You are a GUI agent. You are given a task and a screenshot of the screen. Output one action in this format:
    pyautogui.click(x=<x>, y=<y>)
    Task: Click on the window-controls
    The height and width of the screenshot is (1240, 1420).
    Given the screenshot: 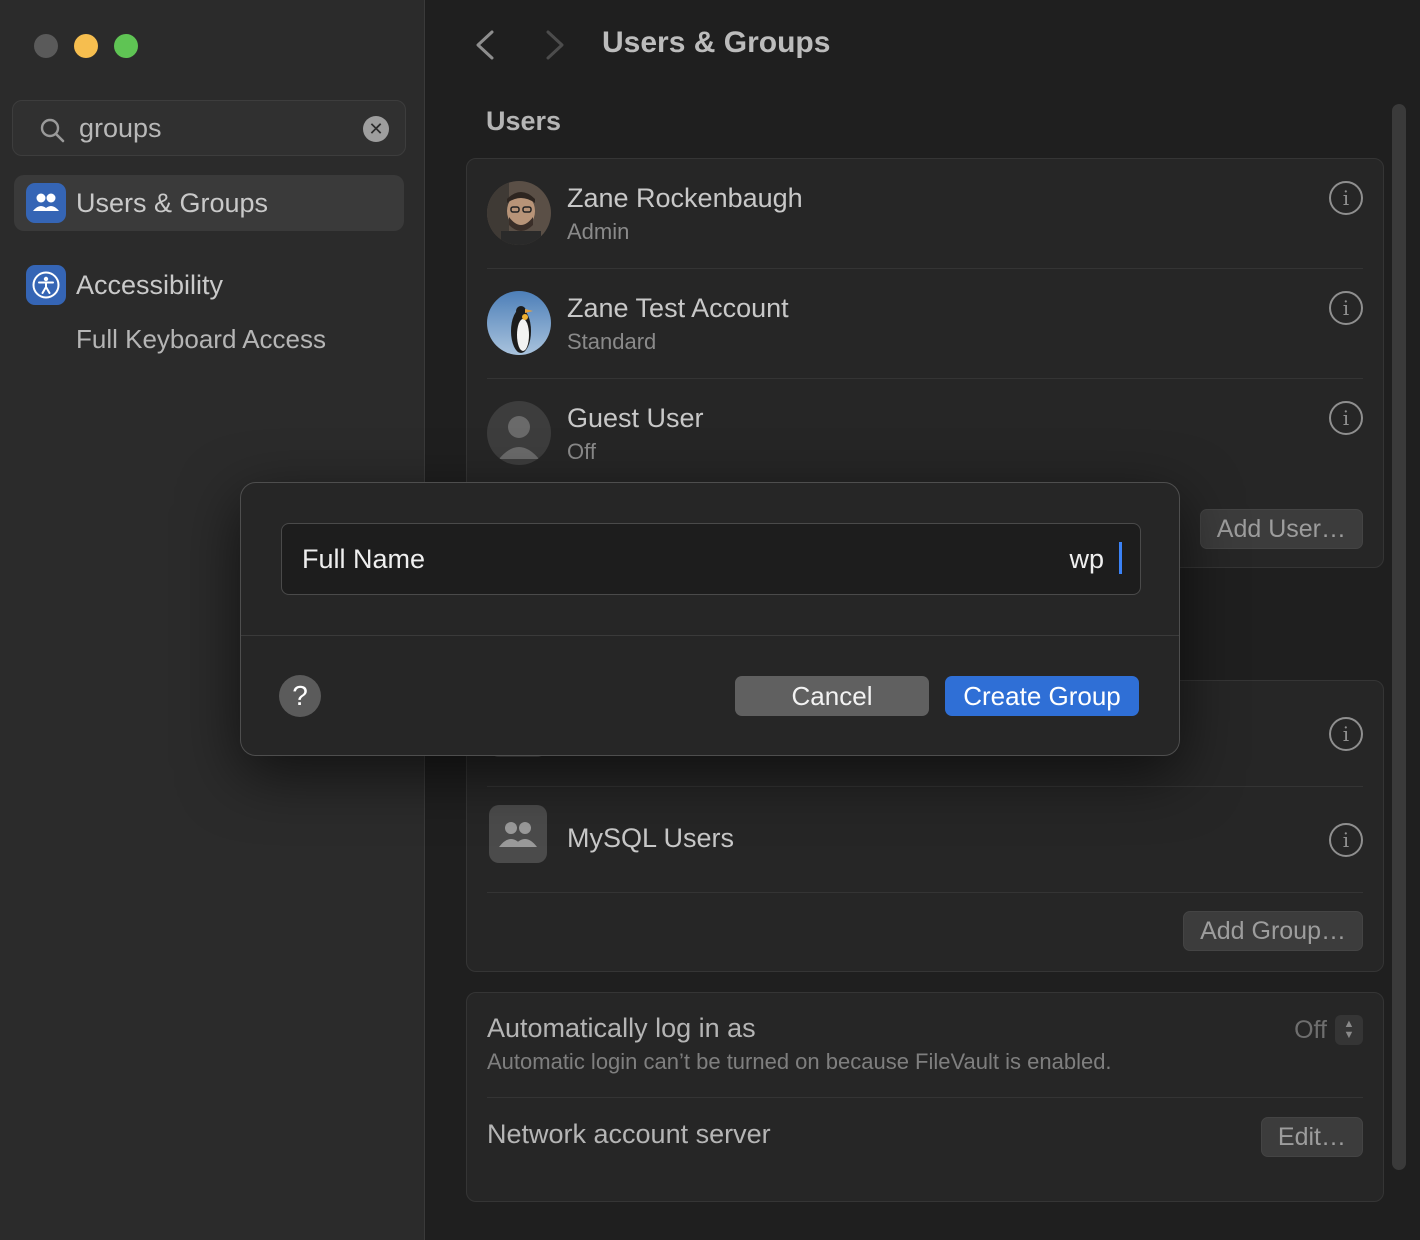 What is the action you would take?
    pyautogui.click(x=86, y=46)
    